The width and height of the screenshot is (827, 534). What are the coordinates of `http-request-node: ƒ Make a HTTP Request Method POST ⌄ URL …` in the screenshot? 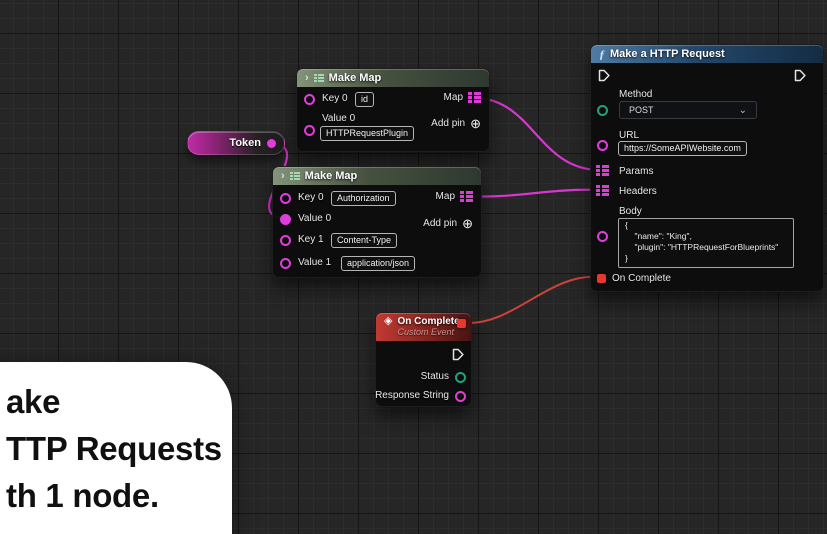 It's located at (707, 168).